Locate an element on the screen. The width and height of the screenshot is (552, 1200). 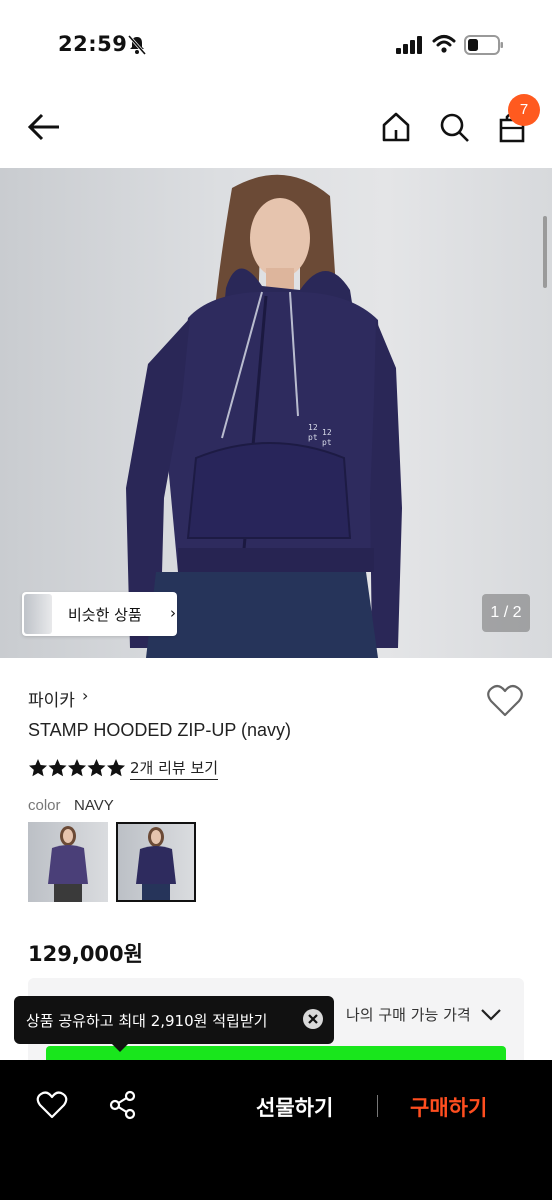
home-icon is located at coordinates (396, 127).